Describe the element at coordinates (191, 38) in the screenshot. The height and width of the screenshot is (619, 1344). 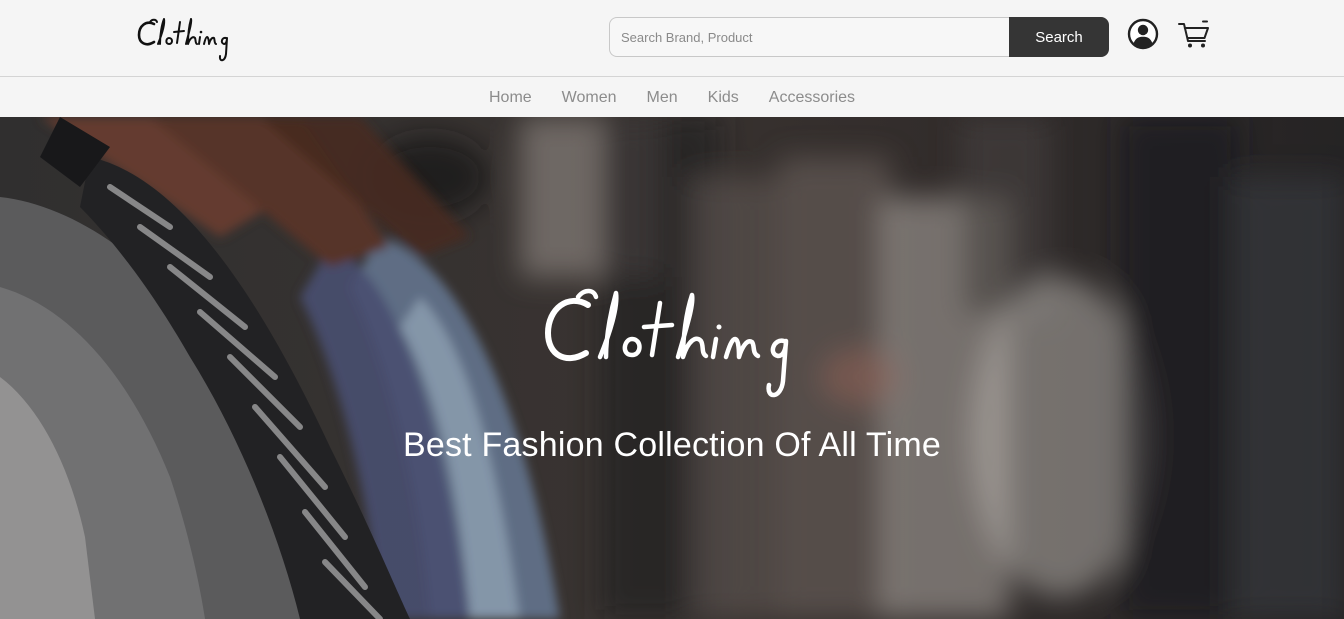
I see `brand-logo` at that location.